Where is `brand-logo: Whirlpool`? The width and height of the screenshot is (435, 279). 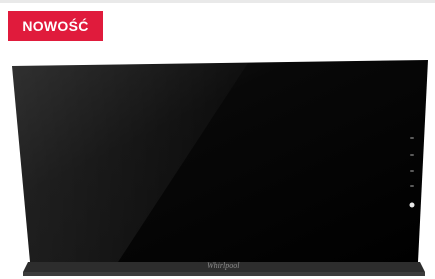 brand-logo: Whirlpool is located at coordinates (223, 265).